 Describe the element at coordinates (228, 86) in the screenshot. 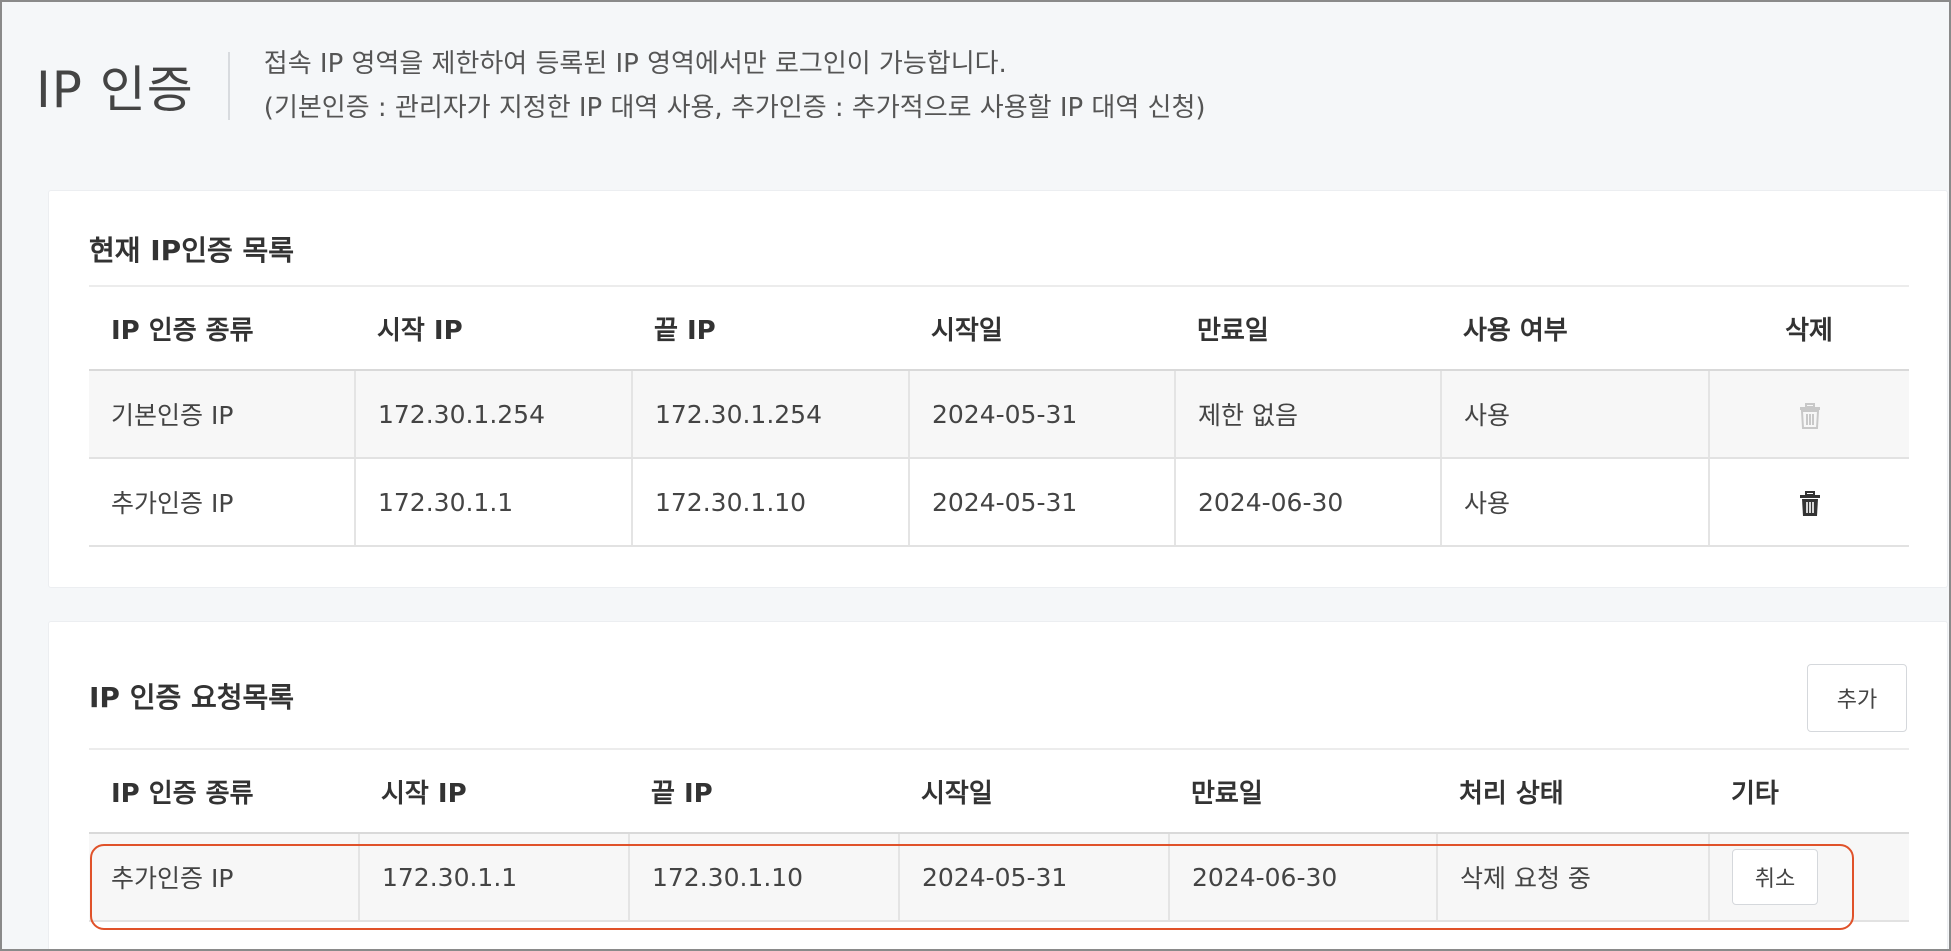

I see `header-divider` at that location.